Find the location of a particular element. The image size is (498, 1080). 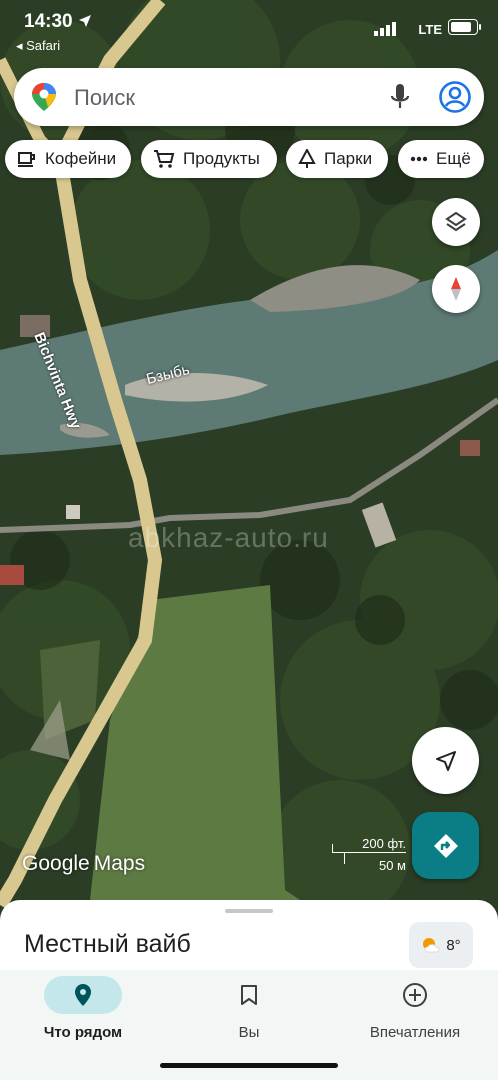

directions-icon is located at coordinates (445, 845).